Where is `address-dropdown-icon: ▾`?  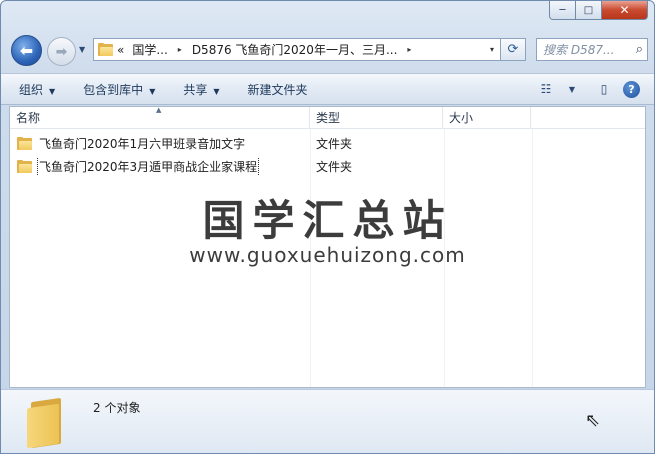
address-dropdown-icon: ▾ is located at coordinates (492, 49).